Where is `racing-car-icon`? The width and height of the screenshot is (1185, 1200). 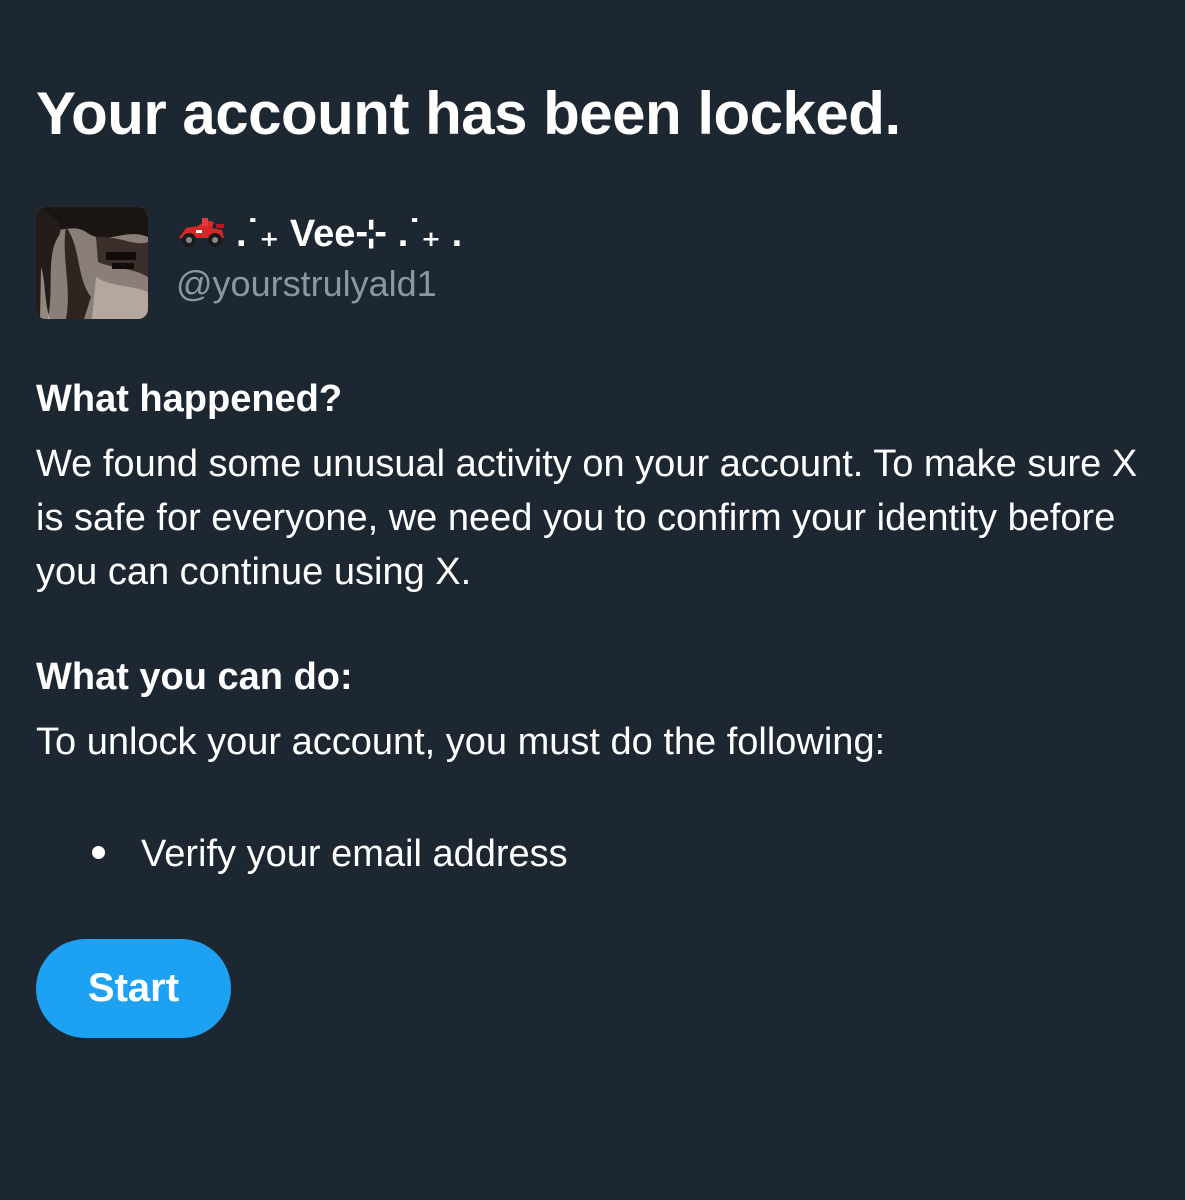 racing-car-icon is located at coordinates (201, 238).